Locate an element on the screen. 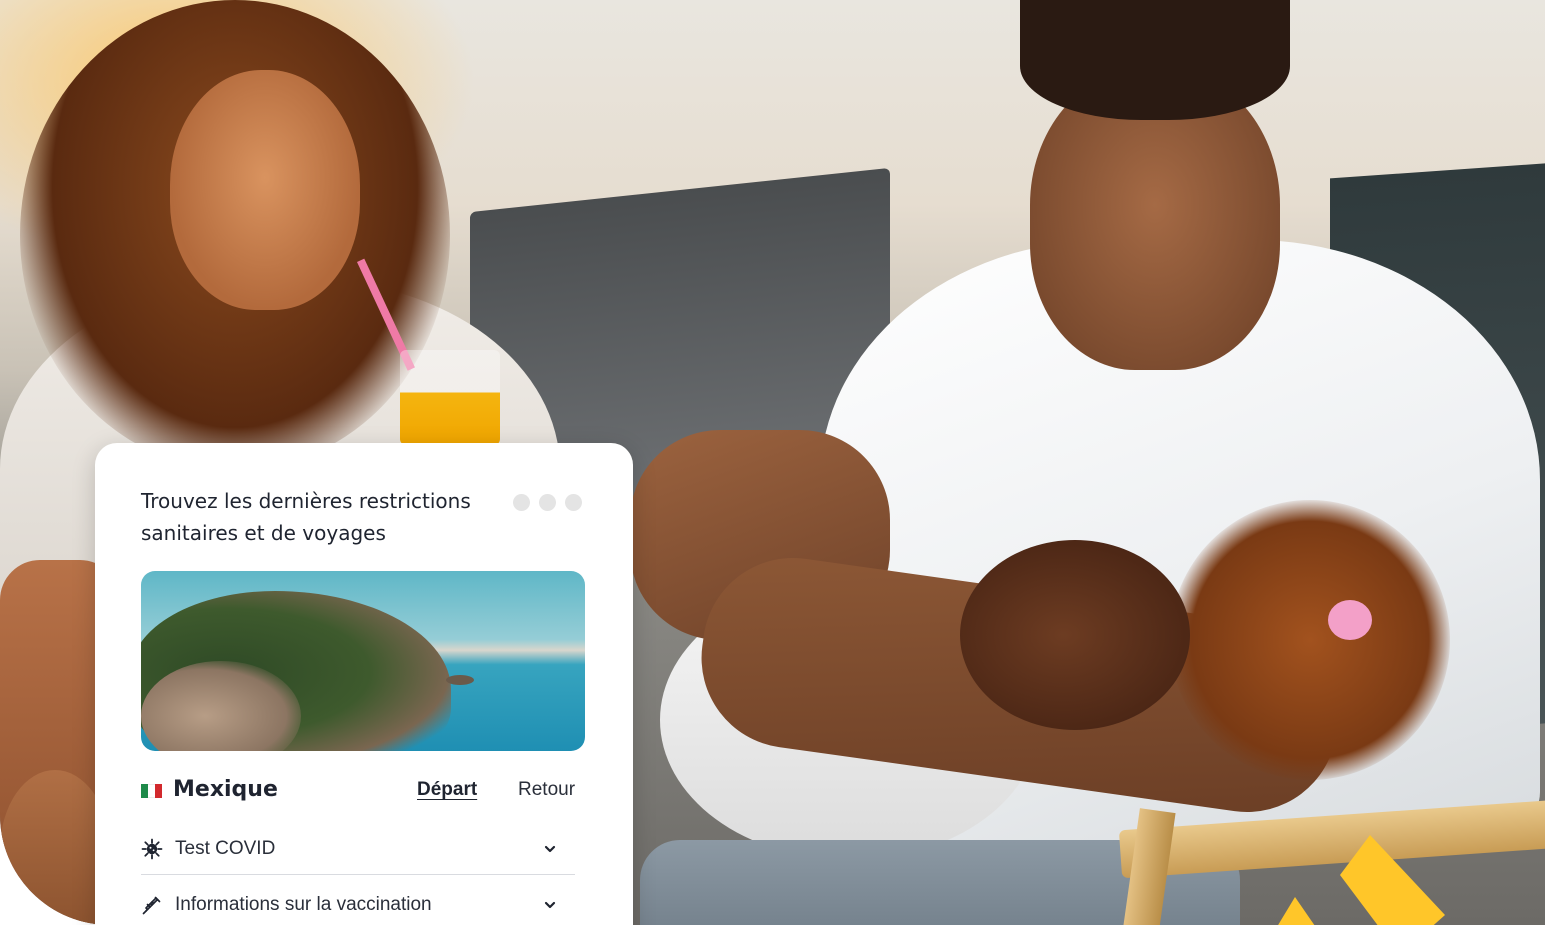 The image size is (1545, 925). country-row: Mexique Départ Retour is located at coordinates (361, 790).